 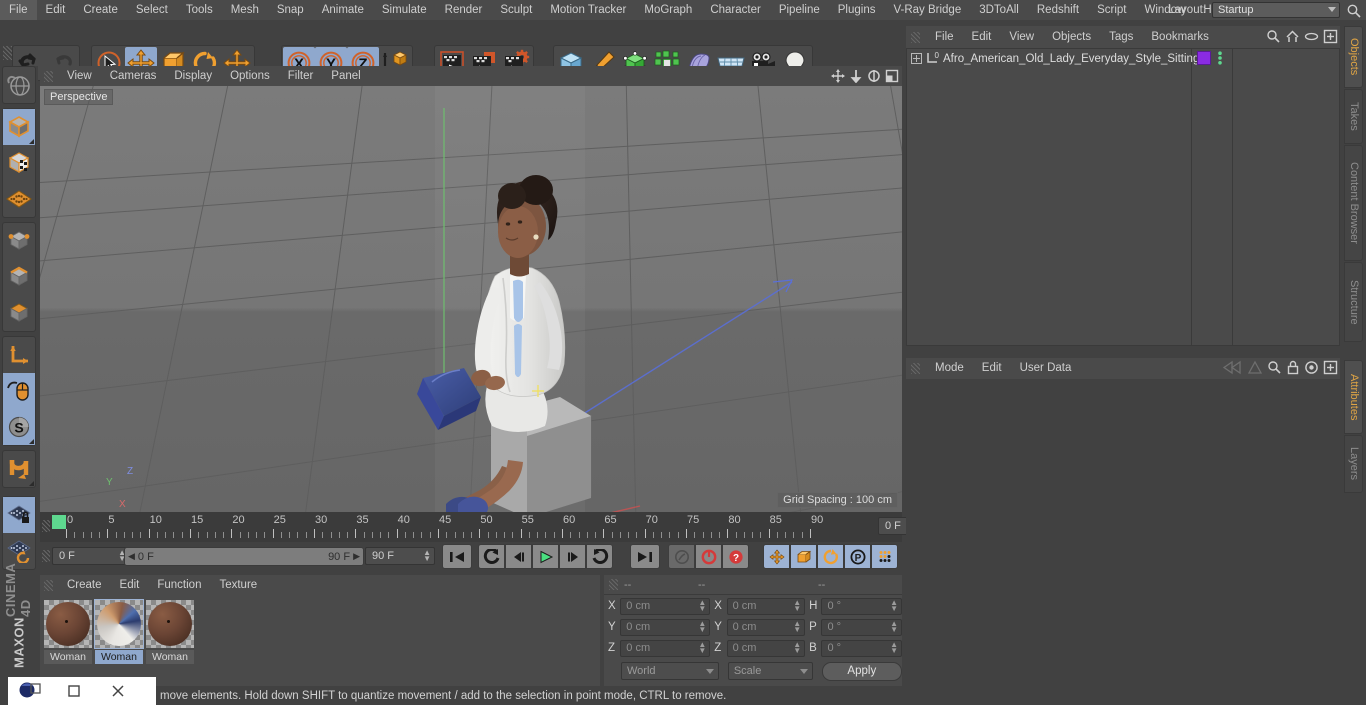 What do you see at coordinates (1204, 58) in the screenshot?
I see `object-tag-color` at bounding box center [1204, 58].